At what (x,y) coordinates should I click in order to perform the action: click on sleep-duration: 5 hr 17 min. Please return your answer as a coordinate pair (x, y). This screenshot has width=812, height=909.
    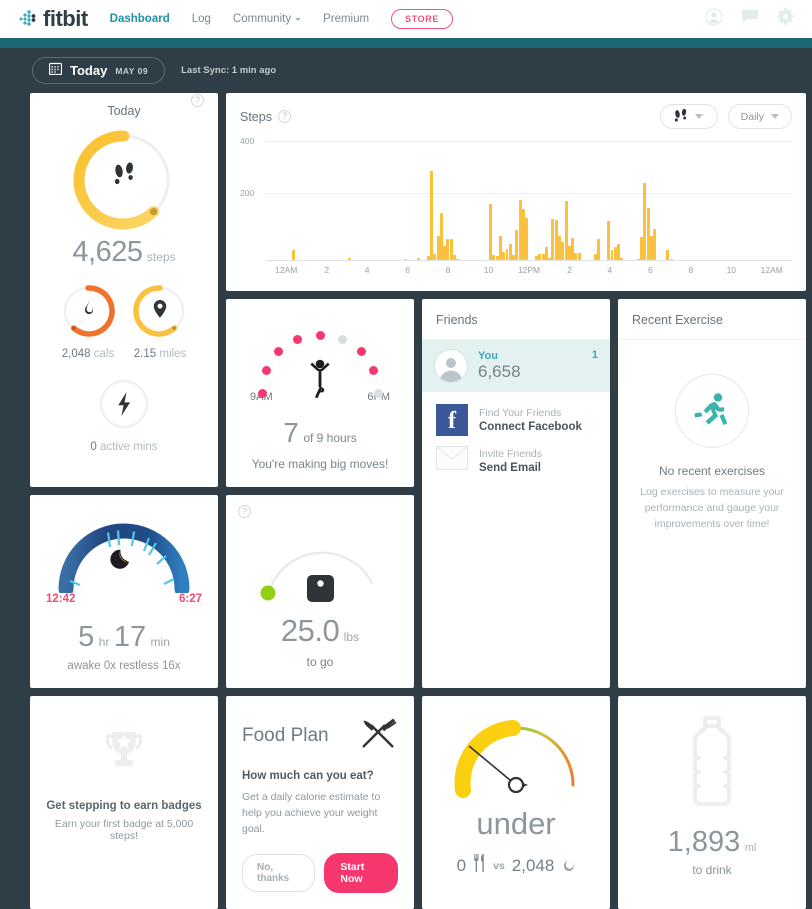
    Looking at the image, I should click on (124, 637).